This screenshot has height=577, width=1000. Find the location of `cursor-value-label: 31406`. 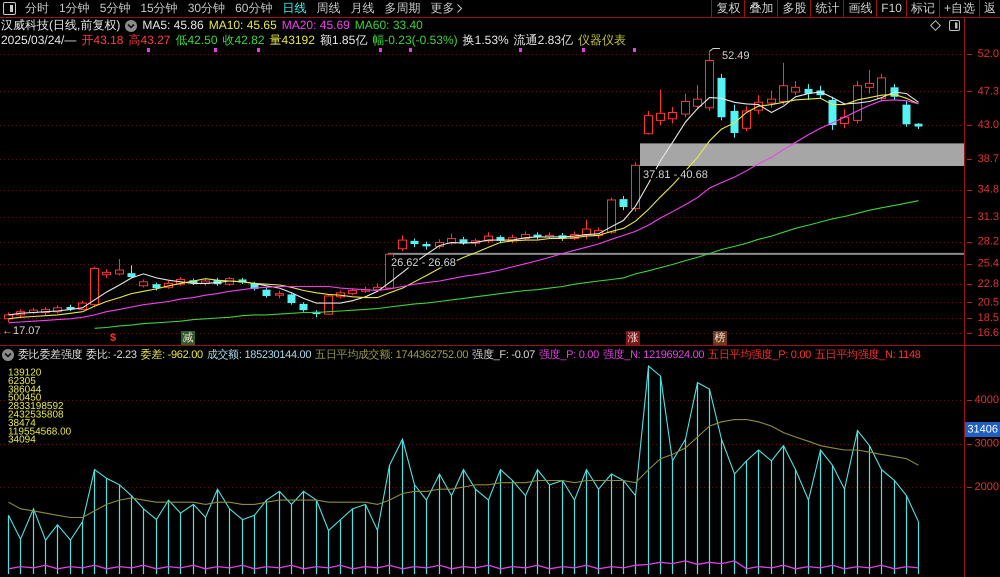

cursor-value-label: 31406 is located at coordinates (982, 429).